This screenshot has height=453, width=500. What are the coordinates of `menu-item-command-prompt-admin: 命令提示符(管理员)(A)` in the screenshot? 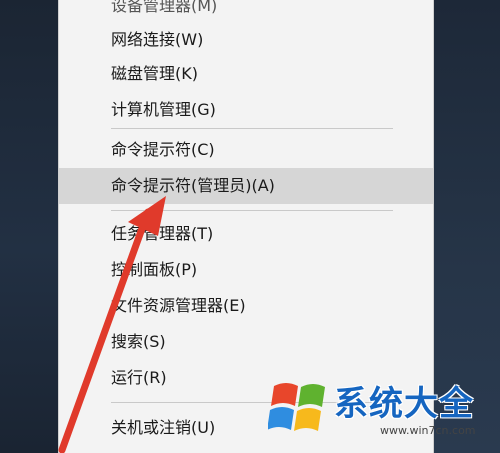 It's located at (246, 186).